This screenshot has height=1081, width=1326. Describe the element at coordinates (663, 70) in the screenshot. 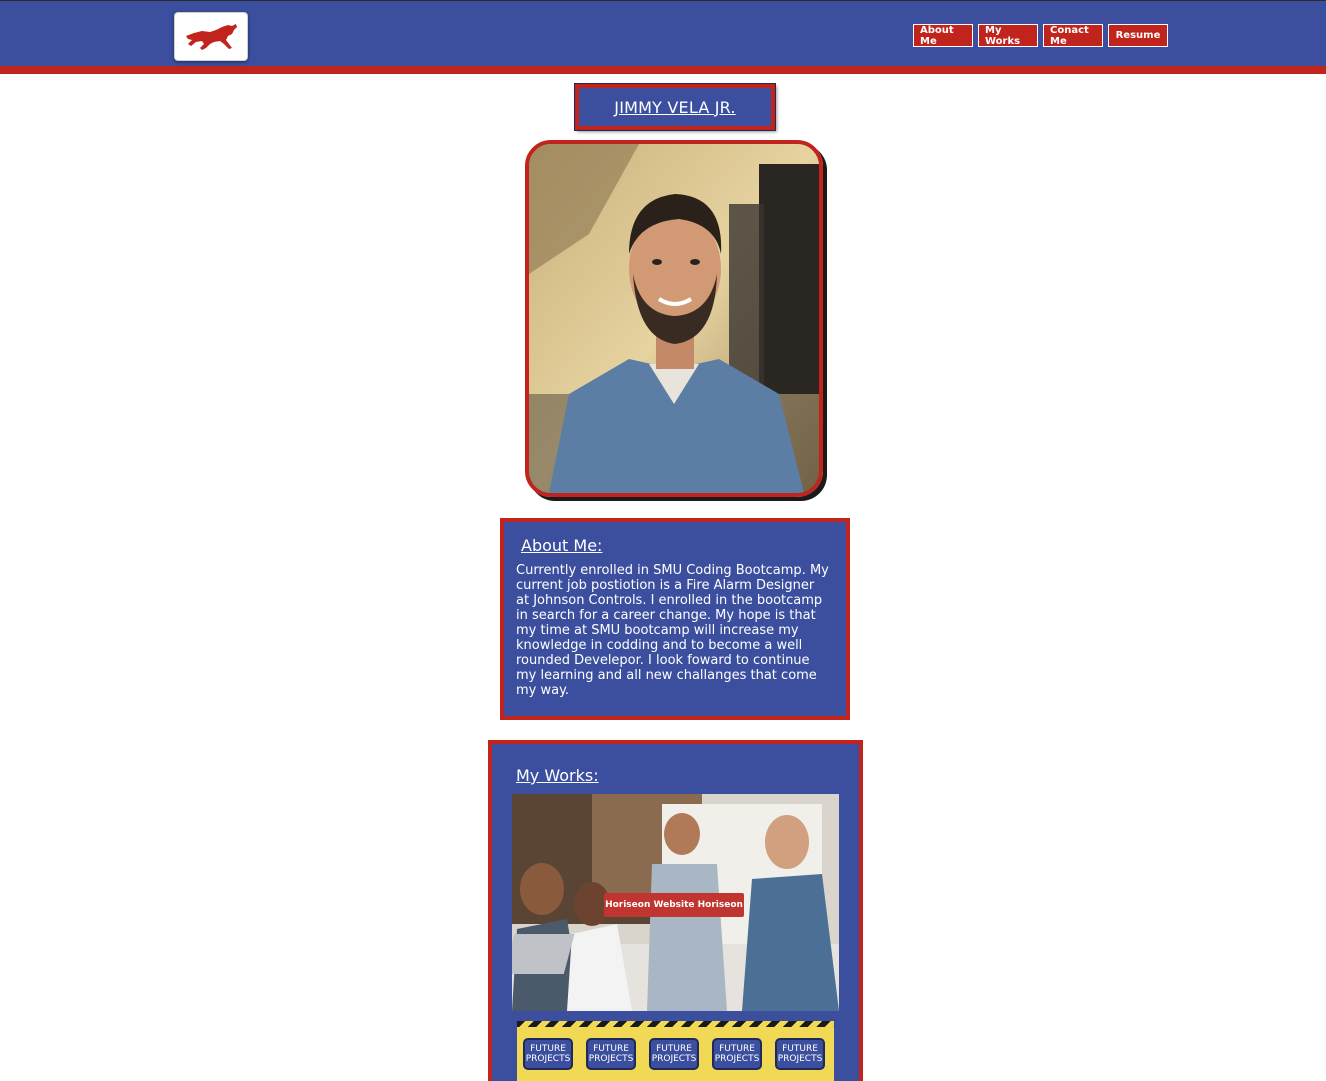

I see `header-divider` at that location.